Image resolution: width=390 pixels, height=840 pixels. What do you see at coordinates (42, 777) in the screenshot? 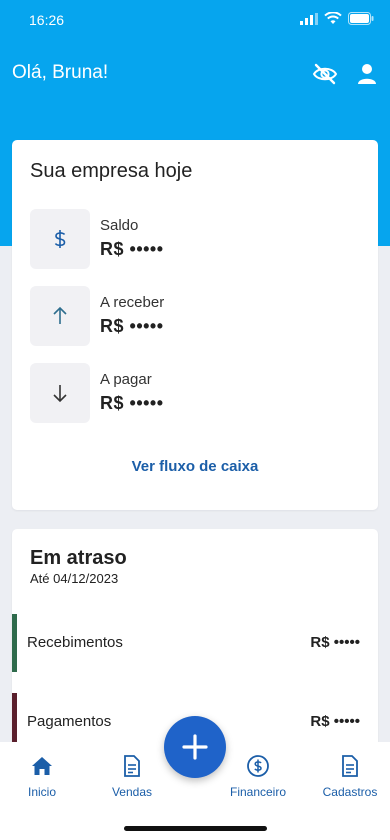
I see `tab-inicio: Inicio` at bounding box center [42, 777].